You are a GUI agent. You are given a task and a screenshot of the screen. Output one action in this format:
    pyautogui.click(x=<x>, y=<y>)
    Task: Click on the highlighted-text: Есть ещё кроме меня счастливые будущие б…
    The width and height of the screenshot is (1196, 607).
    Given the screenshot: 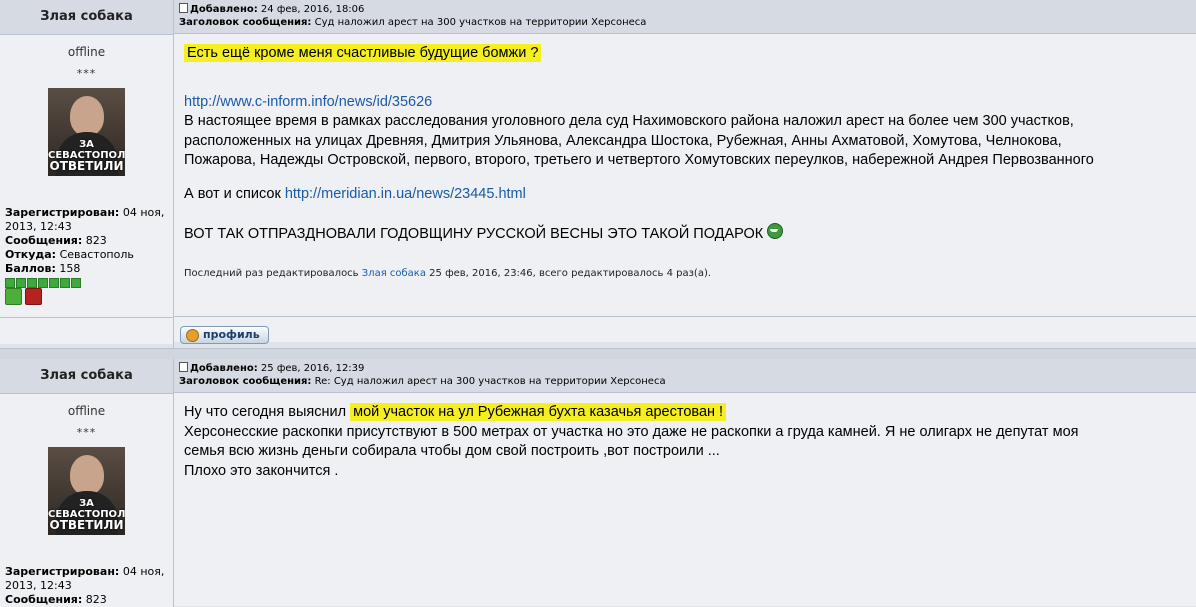 What is the action you would take?
    pyautogui.click(x=363, y=53)
    